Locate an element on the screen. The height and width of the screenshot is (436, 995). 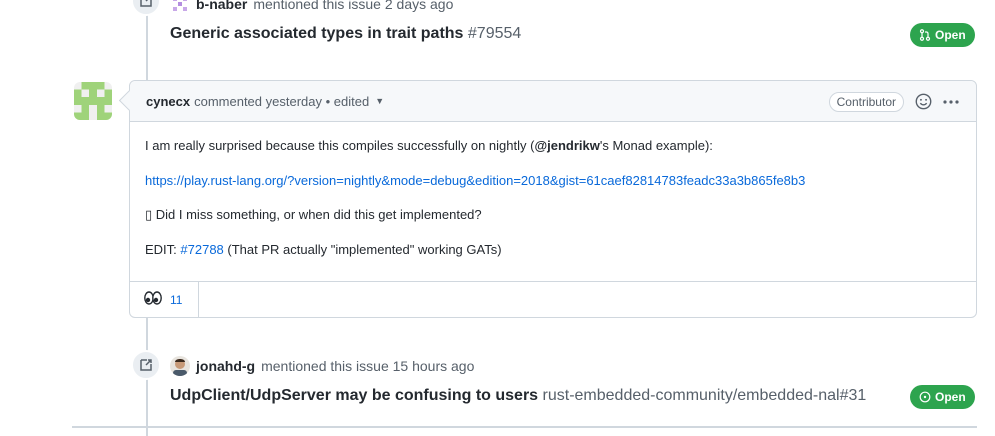
comment-author: cynecx is located at coordinates (168, 101).